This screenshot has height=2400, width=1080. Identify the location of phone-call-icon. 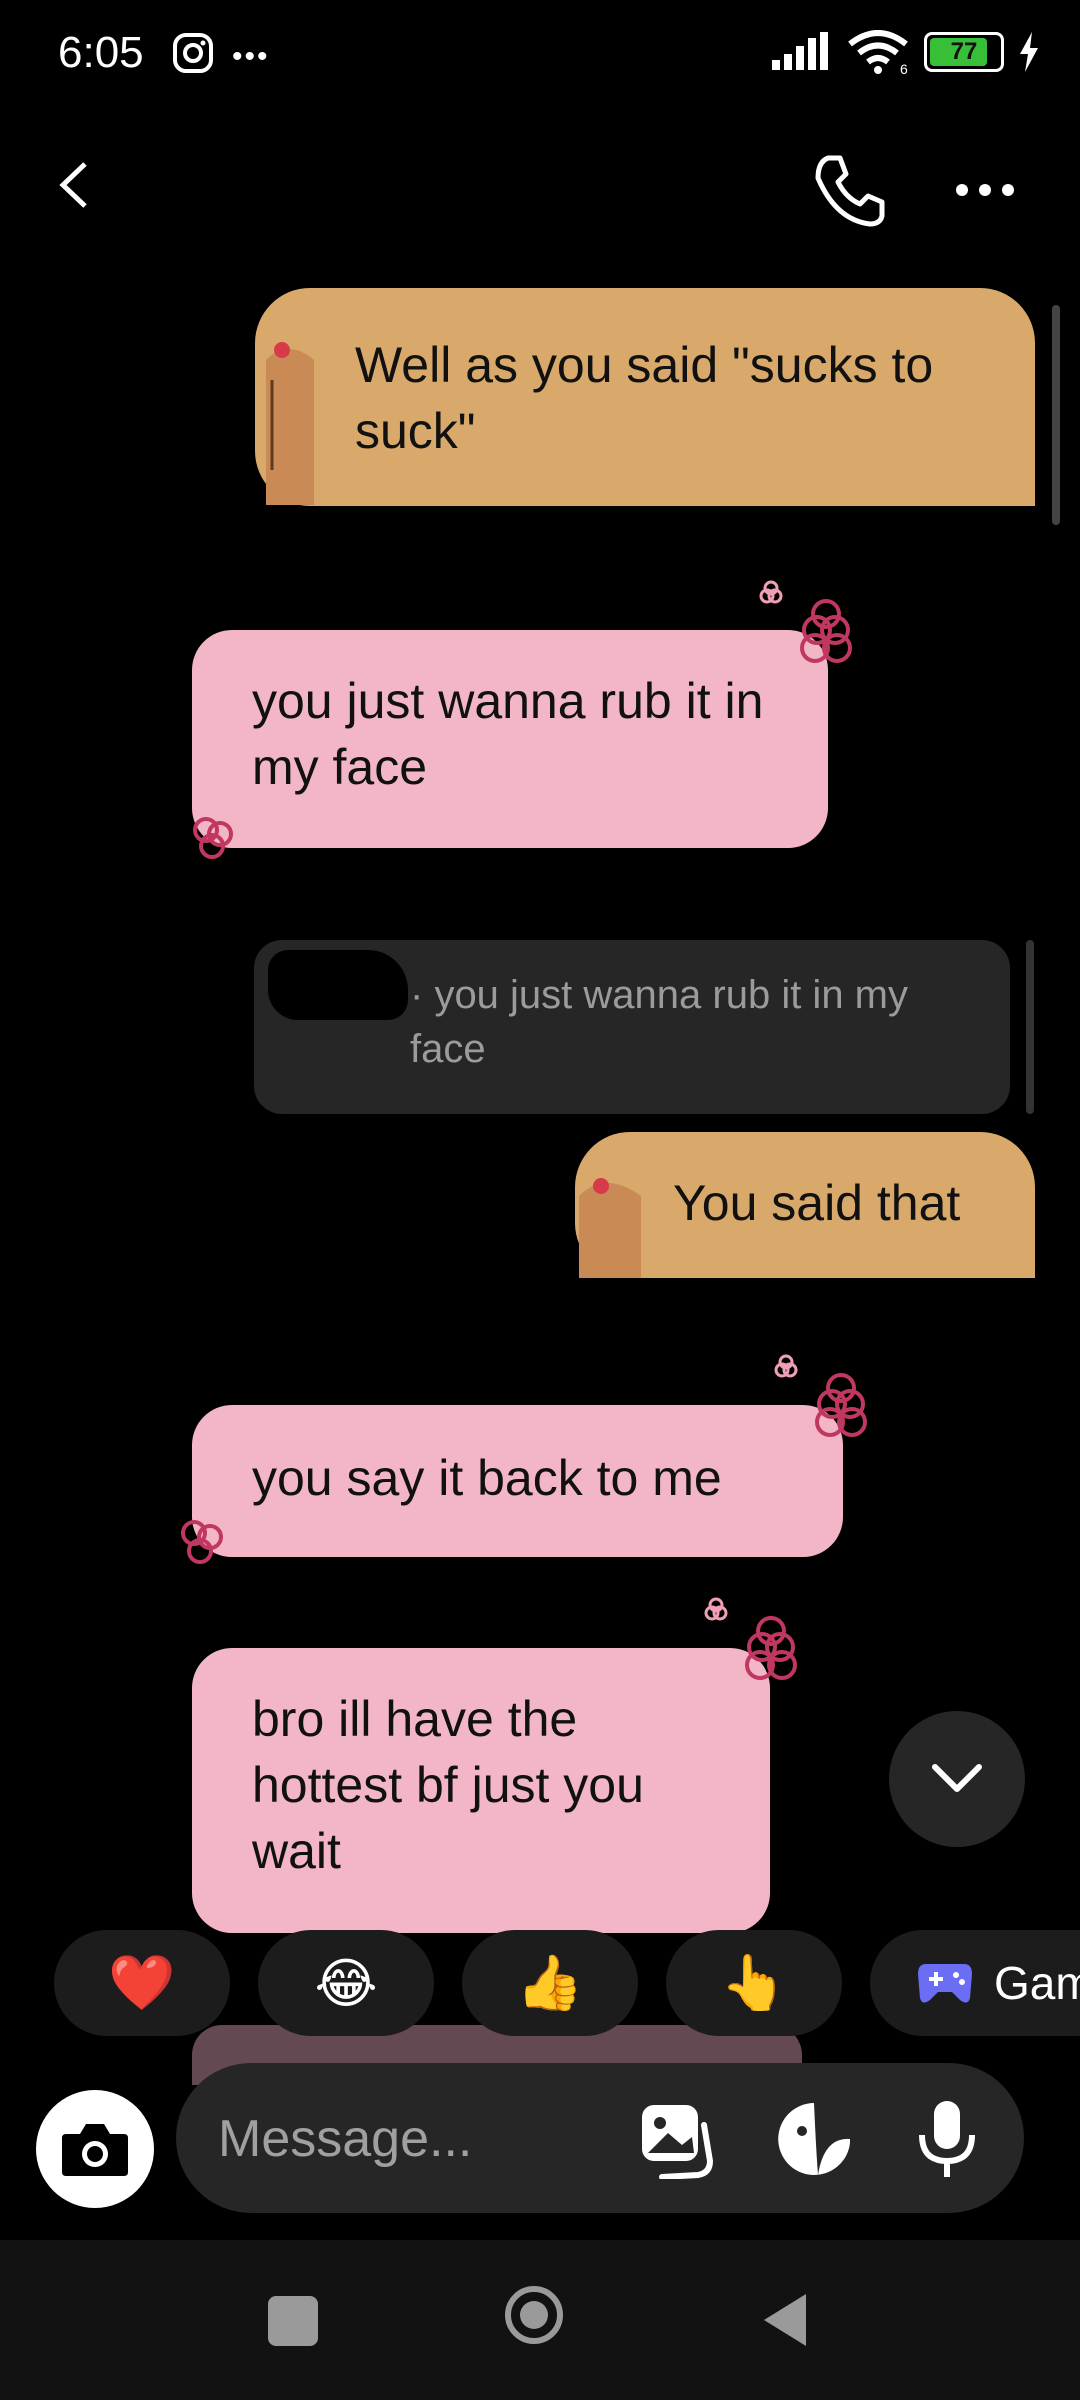
(850, 190).